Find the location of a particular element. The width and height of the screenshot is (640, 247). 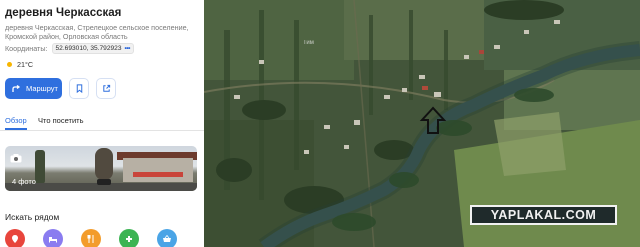

sun-icon is located at coordinates (9, 64).